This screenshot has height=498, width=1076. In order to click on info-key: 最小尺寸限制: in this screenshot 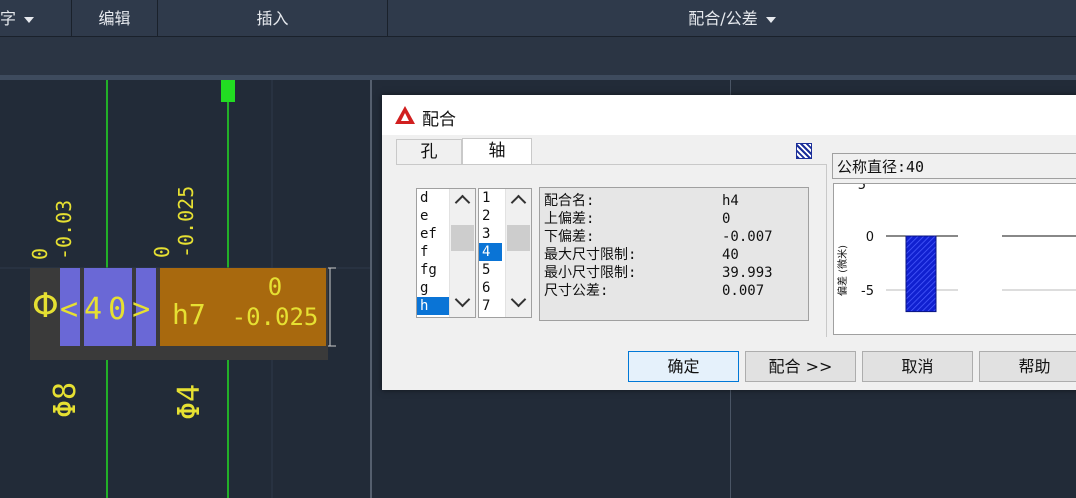, I will do `click(590, 273)`.